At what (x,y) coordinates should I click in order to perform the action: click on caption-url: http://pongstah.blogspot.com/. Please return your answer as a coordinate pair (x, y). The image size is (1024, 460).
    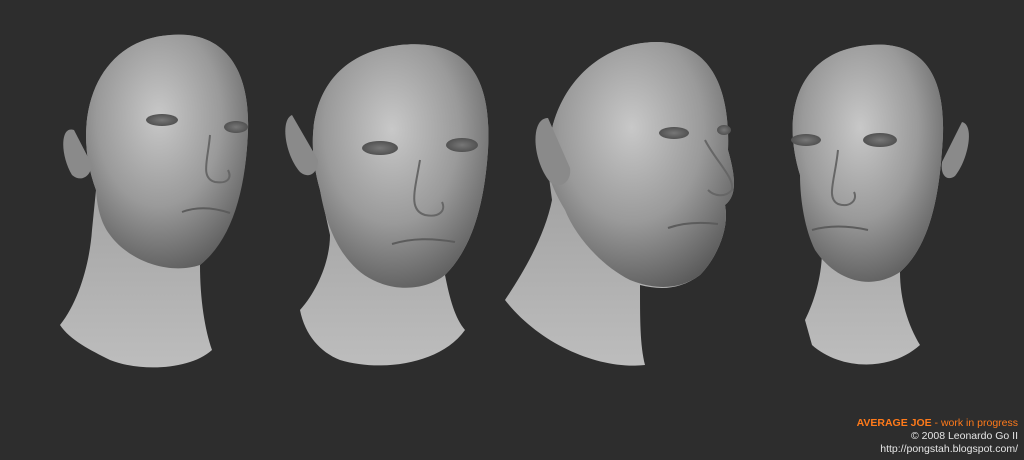
    Looking at the image, I should click on (937, 449).